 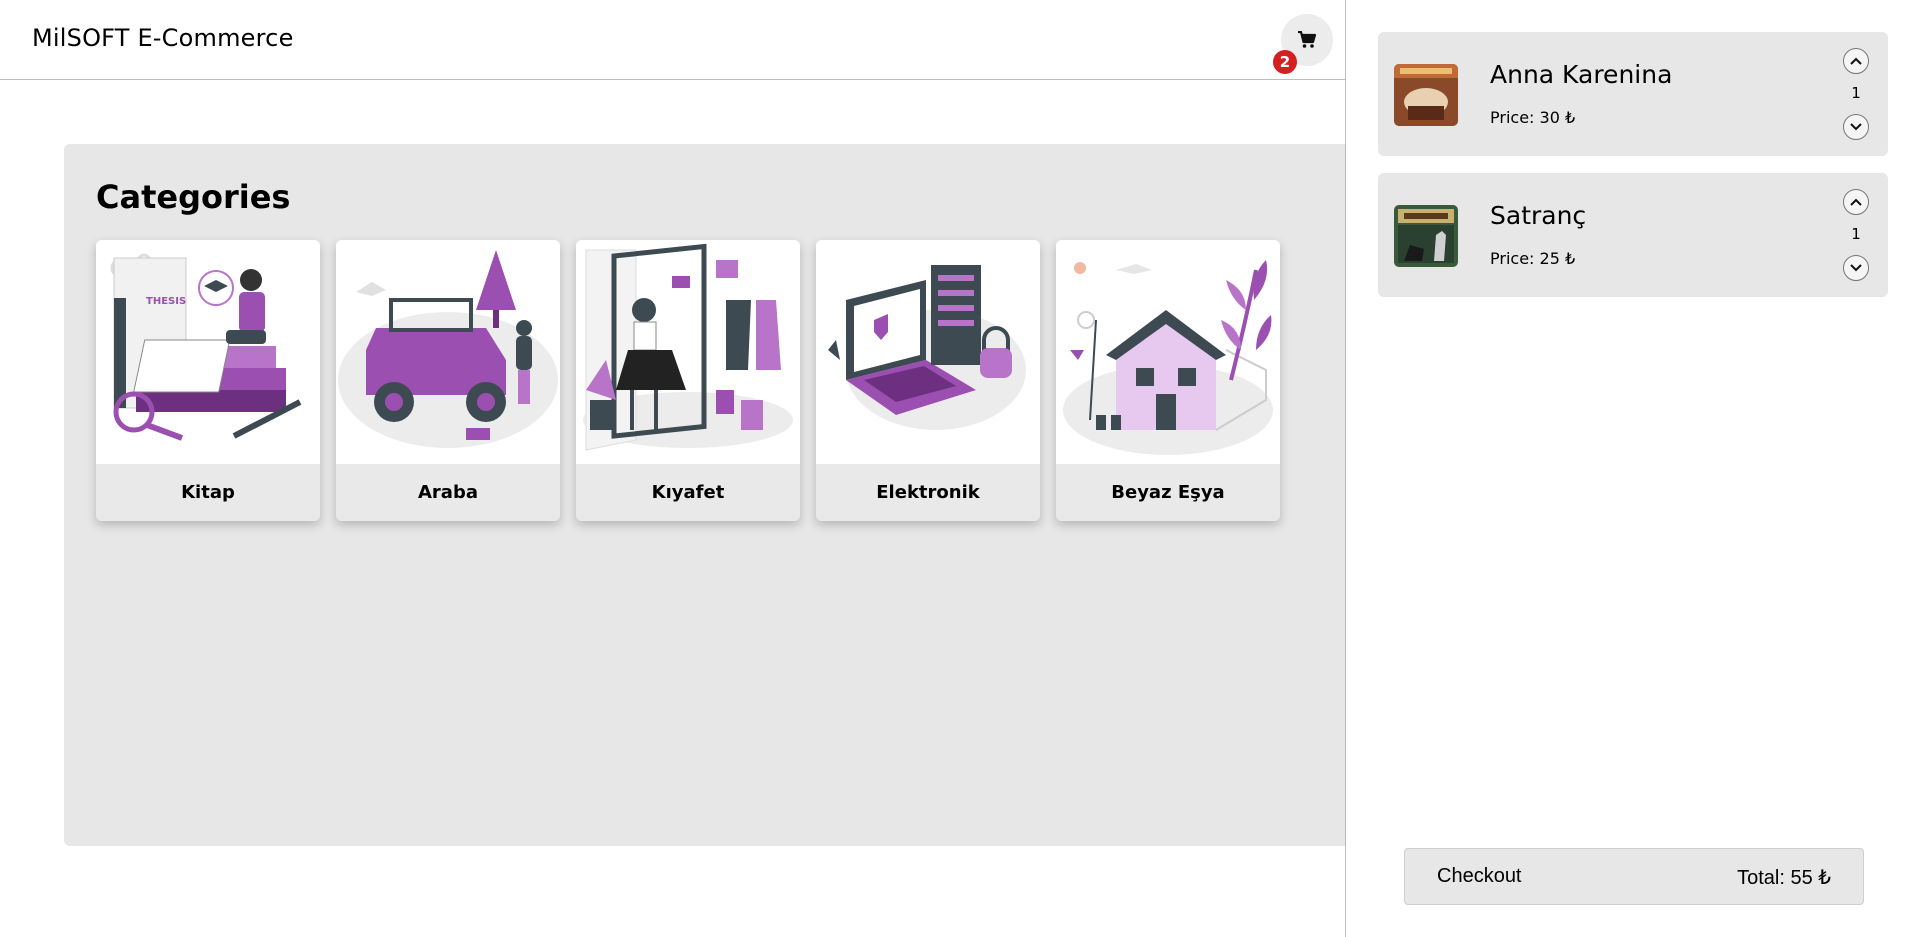 What do you see at coordinates (193, 197) in the screenshot?
I see `categories-title: Categories` at bounding box center [193, 197].